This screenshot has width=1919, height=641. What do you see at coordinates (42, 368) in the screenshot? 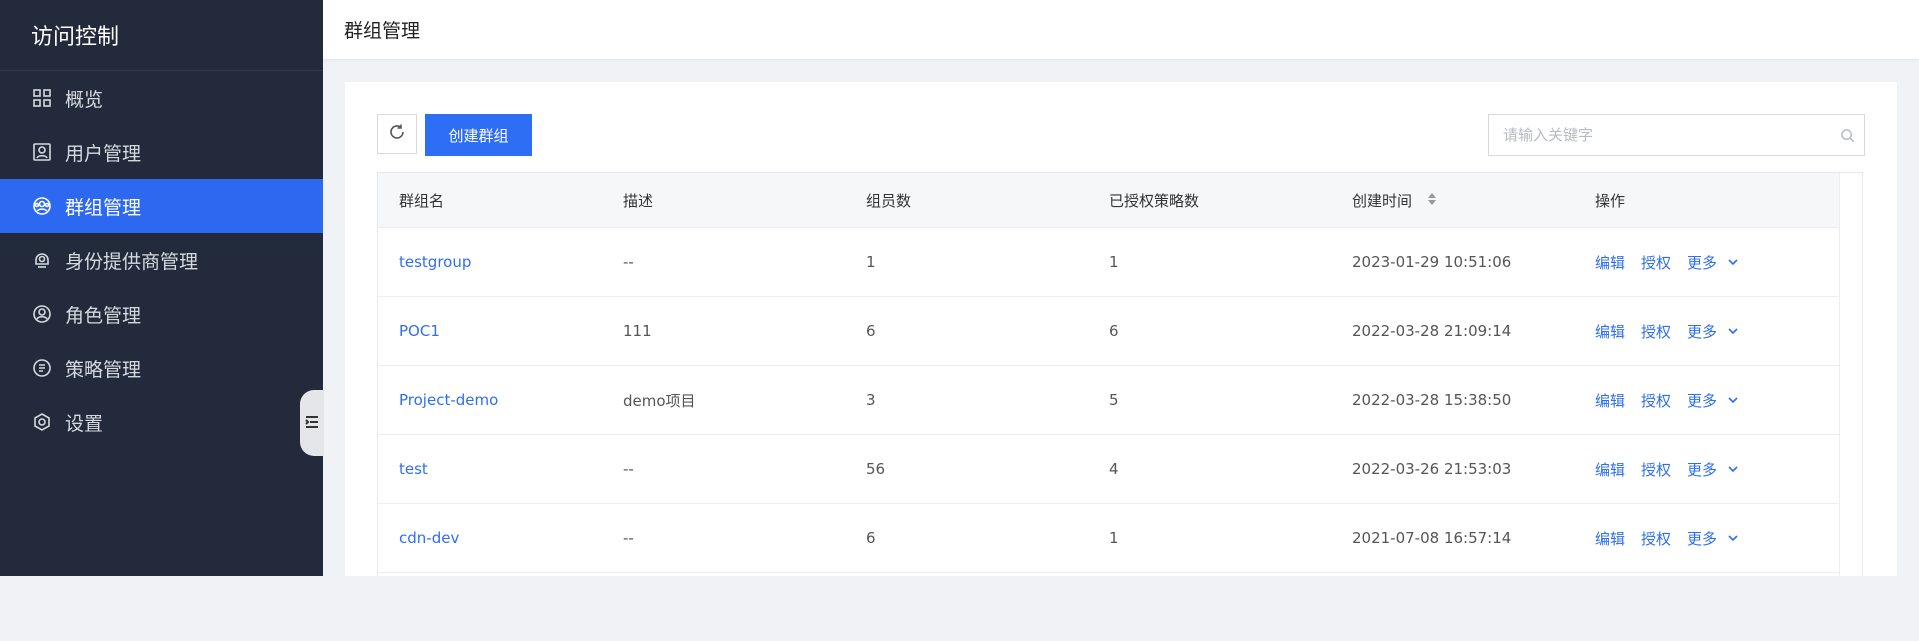
I see `policy-icon` at bounding box center [42, 368].